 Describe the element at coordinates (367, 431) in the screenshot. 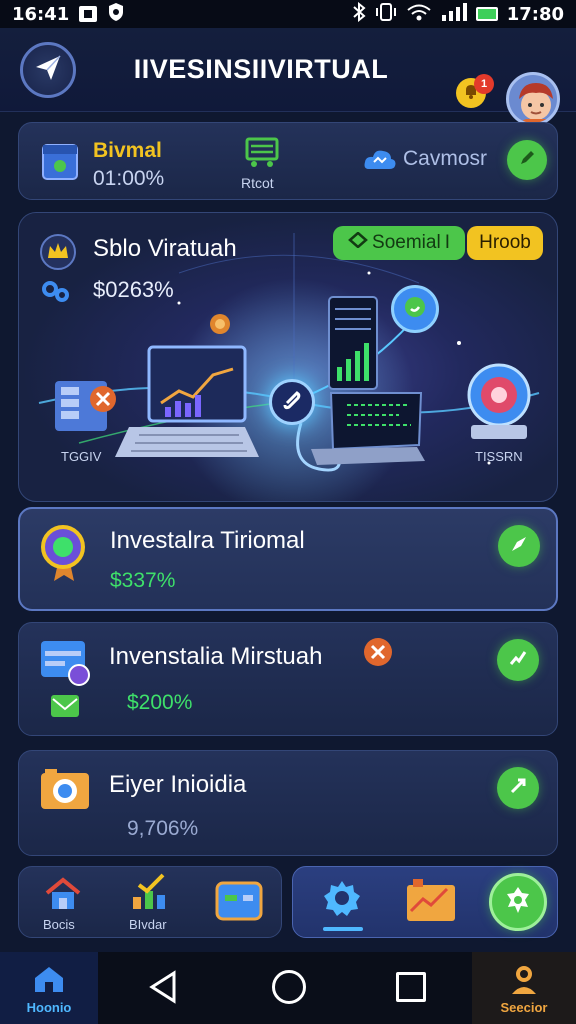

I see `terminal-icon` at that location.